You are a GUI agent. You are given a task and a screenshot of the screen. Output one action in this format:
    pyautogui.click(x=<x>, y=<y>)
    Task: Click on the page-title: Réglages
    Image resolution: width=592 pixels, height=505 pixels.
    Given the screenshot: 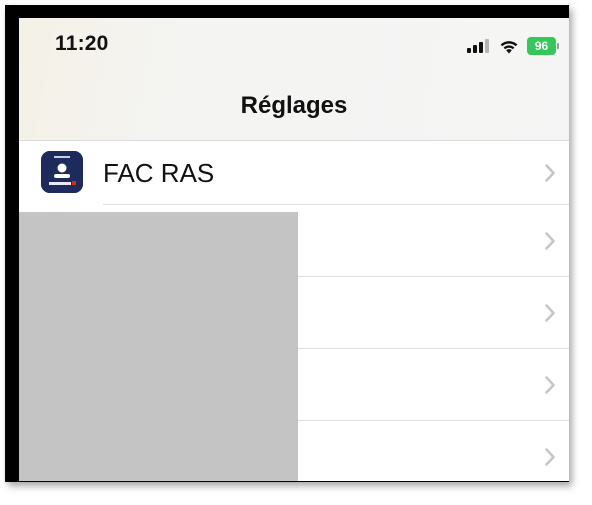 What is the action you would take?
    pyautogui.click(x=294, y=105)
    